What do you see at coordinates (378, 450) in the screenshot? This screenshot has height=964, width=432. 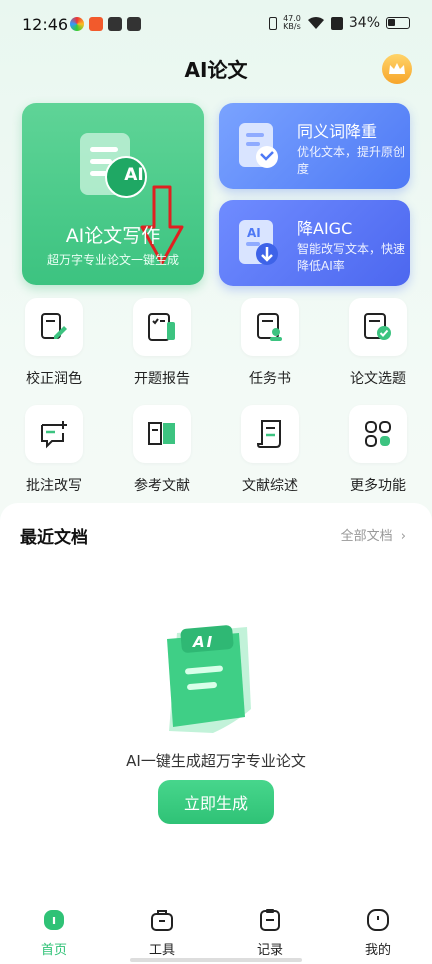 I see `tool-more-features: 更多功能` at bounding box center [378, 450].